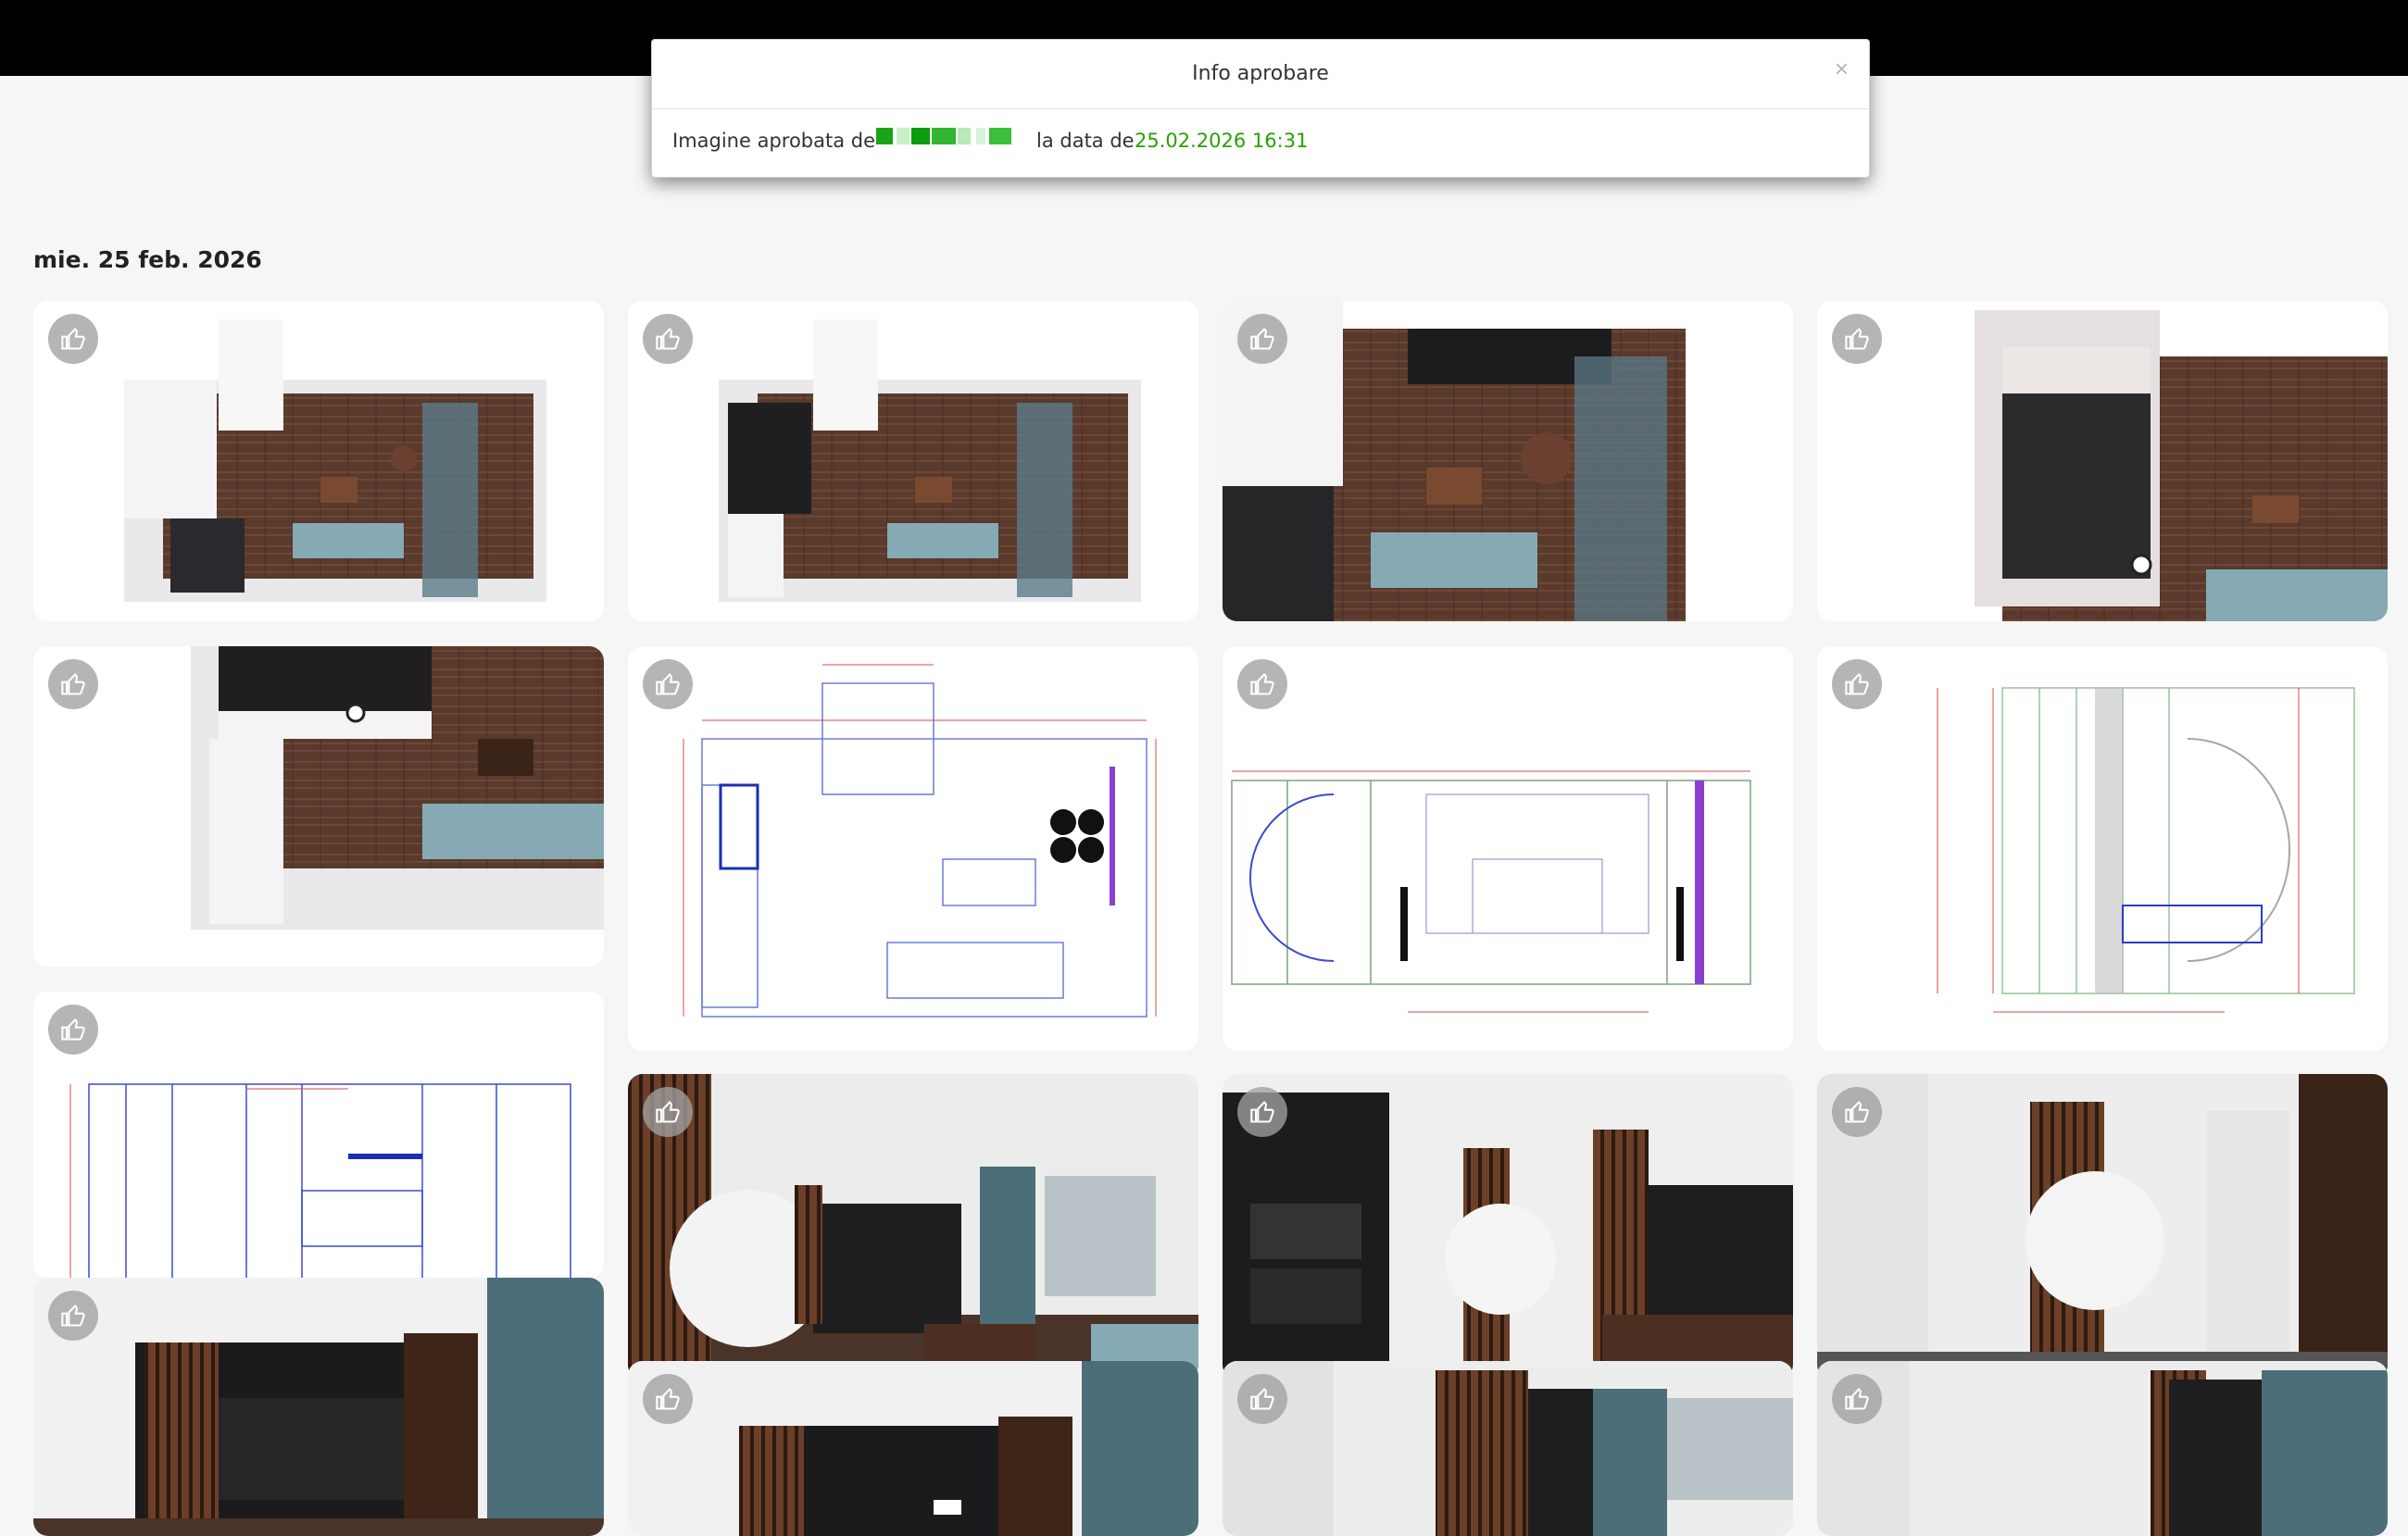 Image resolution: width=2408 pixels, height=1536 pixels. Describe the element at coordinates (774, 141) in the screenshot. I see `approved-by-label: Imagine aprobata de` at that location.